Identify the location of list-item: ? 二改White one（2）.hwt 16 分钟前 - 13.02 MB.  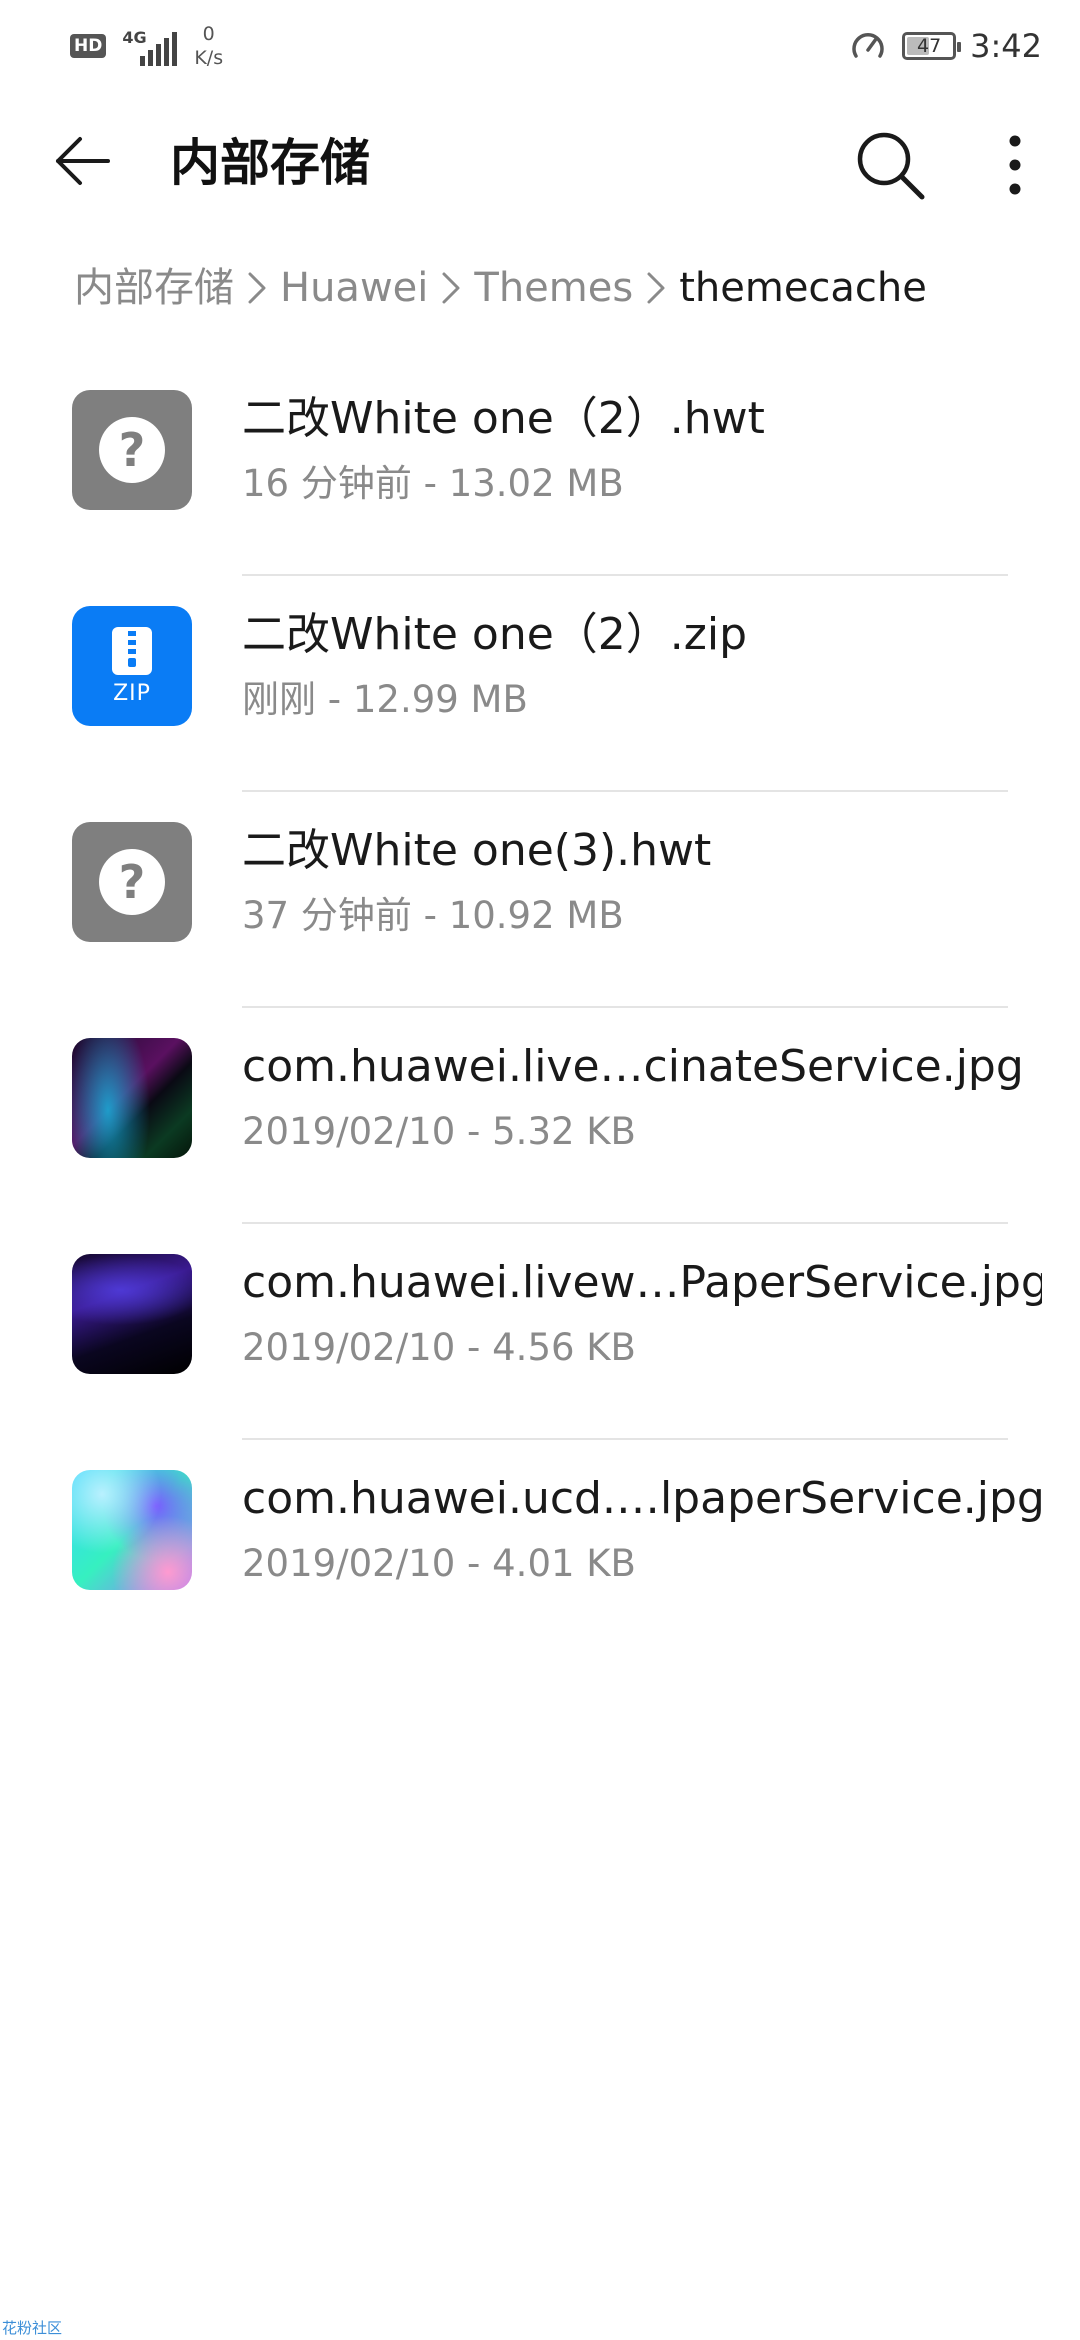
(540, 468).